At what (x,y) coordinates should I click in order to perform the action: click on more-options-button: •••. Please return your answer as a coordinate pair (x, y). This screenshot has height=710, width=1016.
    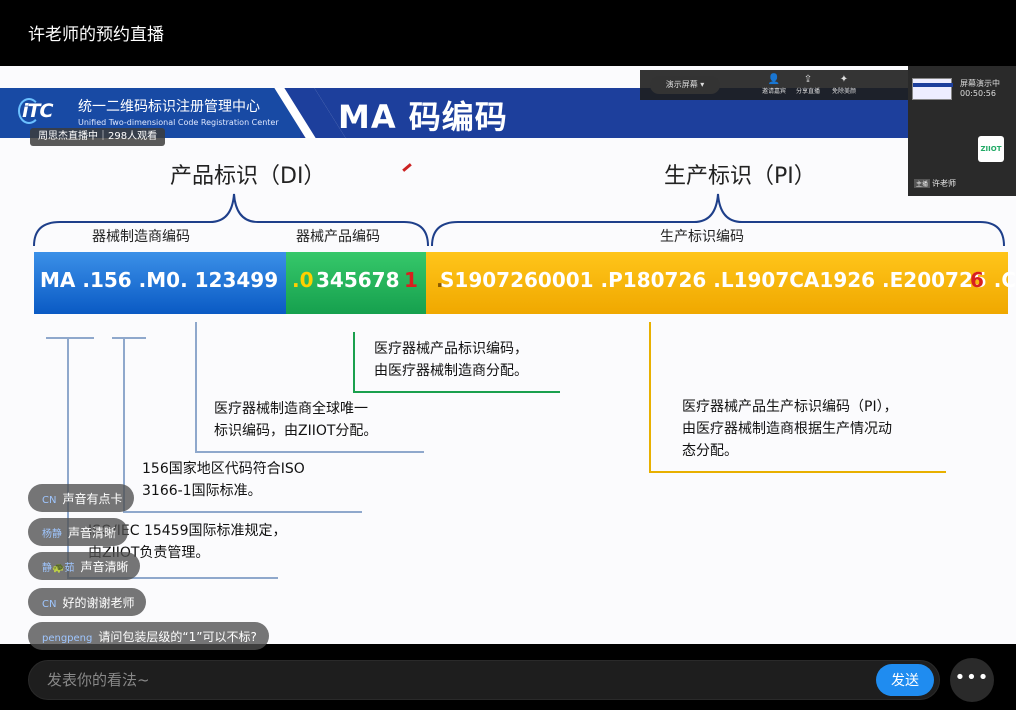
    Looking at the image, I should click on (972, 680).